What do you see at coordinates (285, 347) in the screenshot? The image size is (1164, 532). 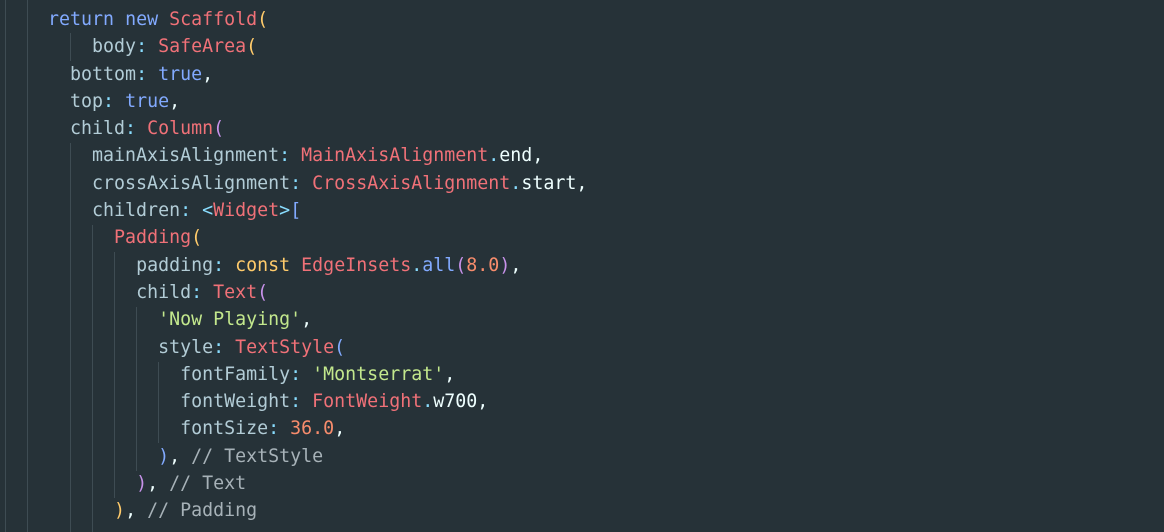 I see `code-token: TextStyle` at bounding box center [285, 347].